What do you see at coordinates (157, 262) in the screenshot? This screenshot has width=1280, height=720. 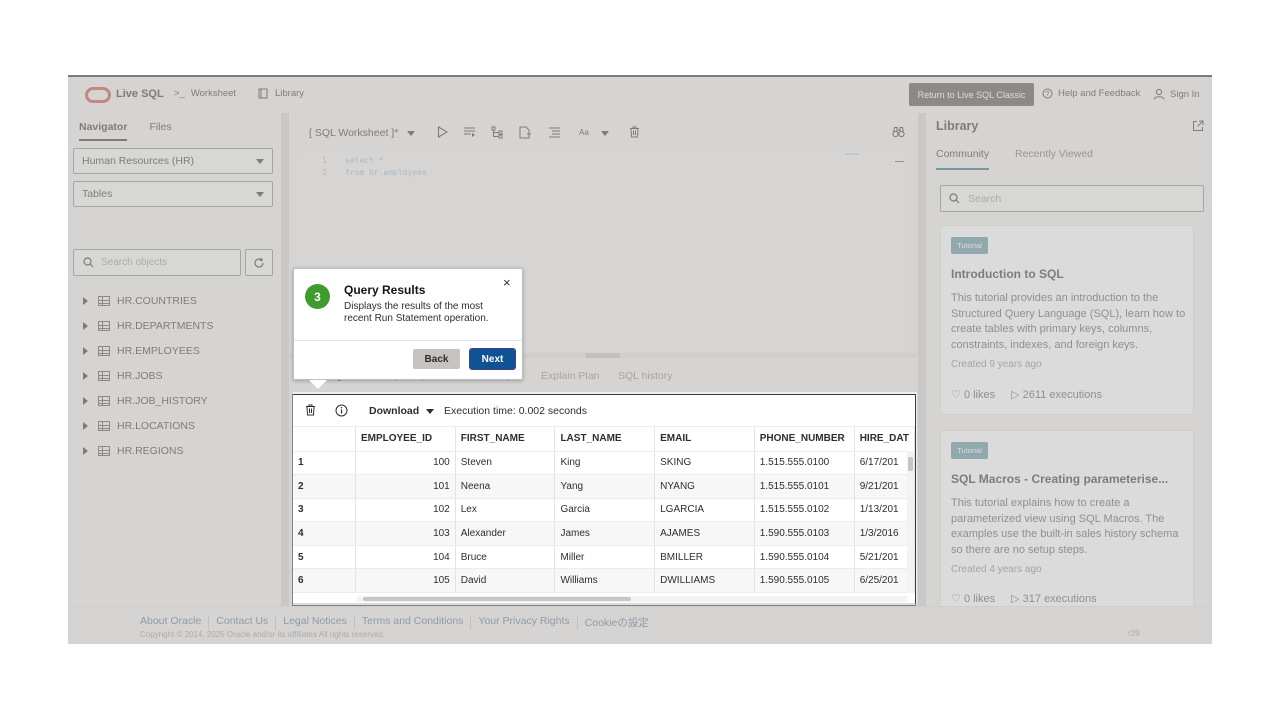 I see `search-objects-input: Search objects` at bounding box center [157, 262].